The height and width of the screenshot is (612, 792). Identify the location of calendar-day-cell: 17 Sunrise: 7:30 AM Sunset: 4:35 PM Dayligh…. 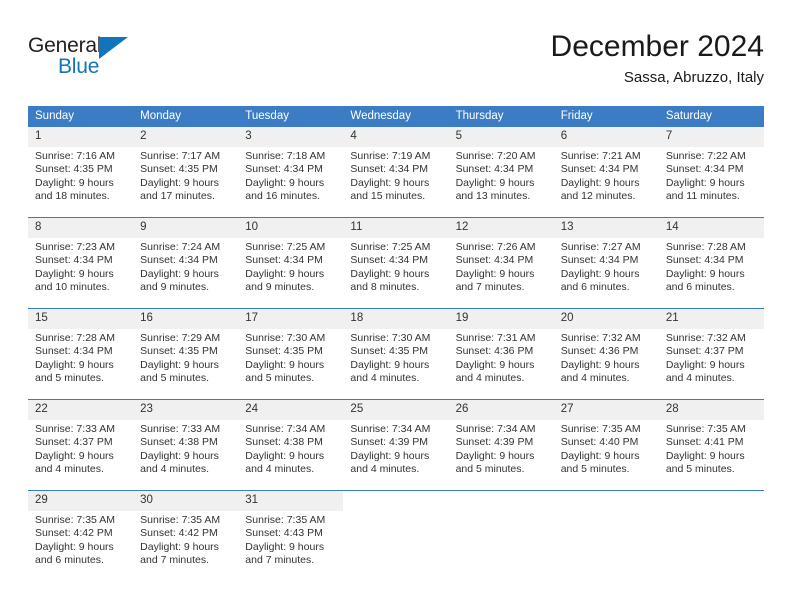
(291, 354).